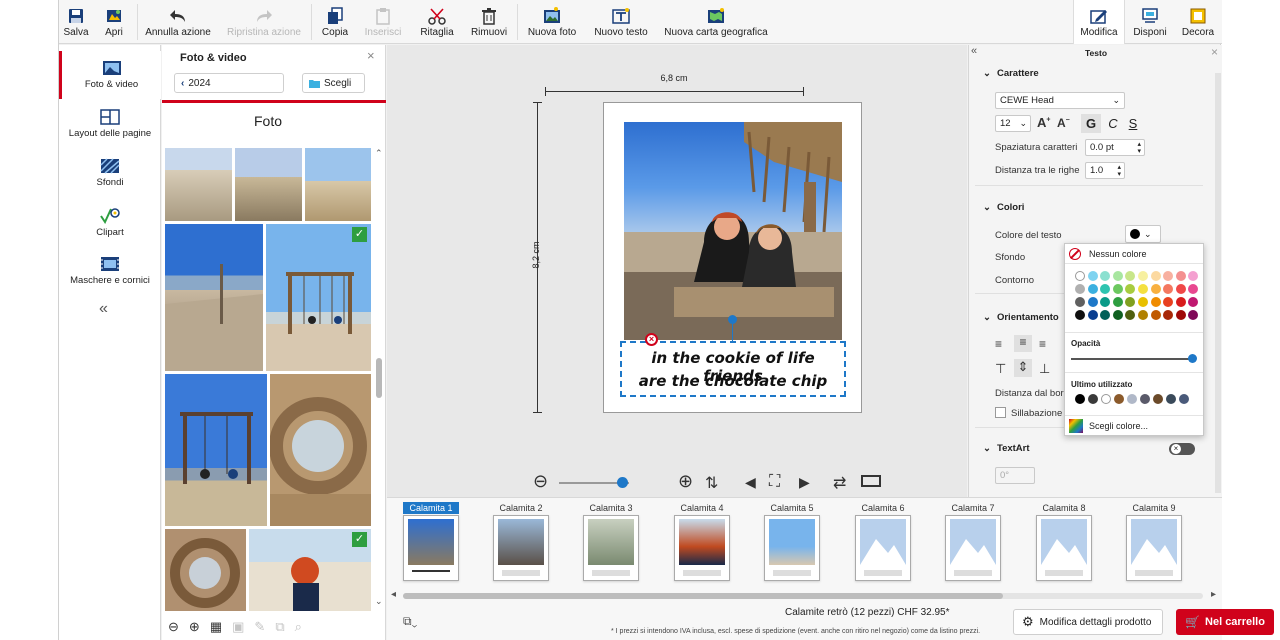 Image resolution: width=1280 pixels, height=640 pixels. What do you see at coordinates (1113, 123) in the screenshot?
I see `italic-button: C` at bounding box center [1113, 123].